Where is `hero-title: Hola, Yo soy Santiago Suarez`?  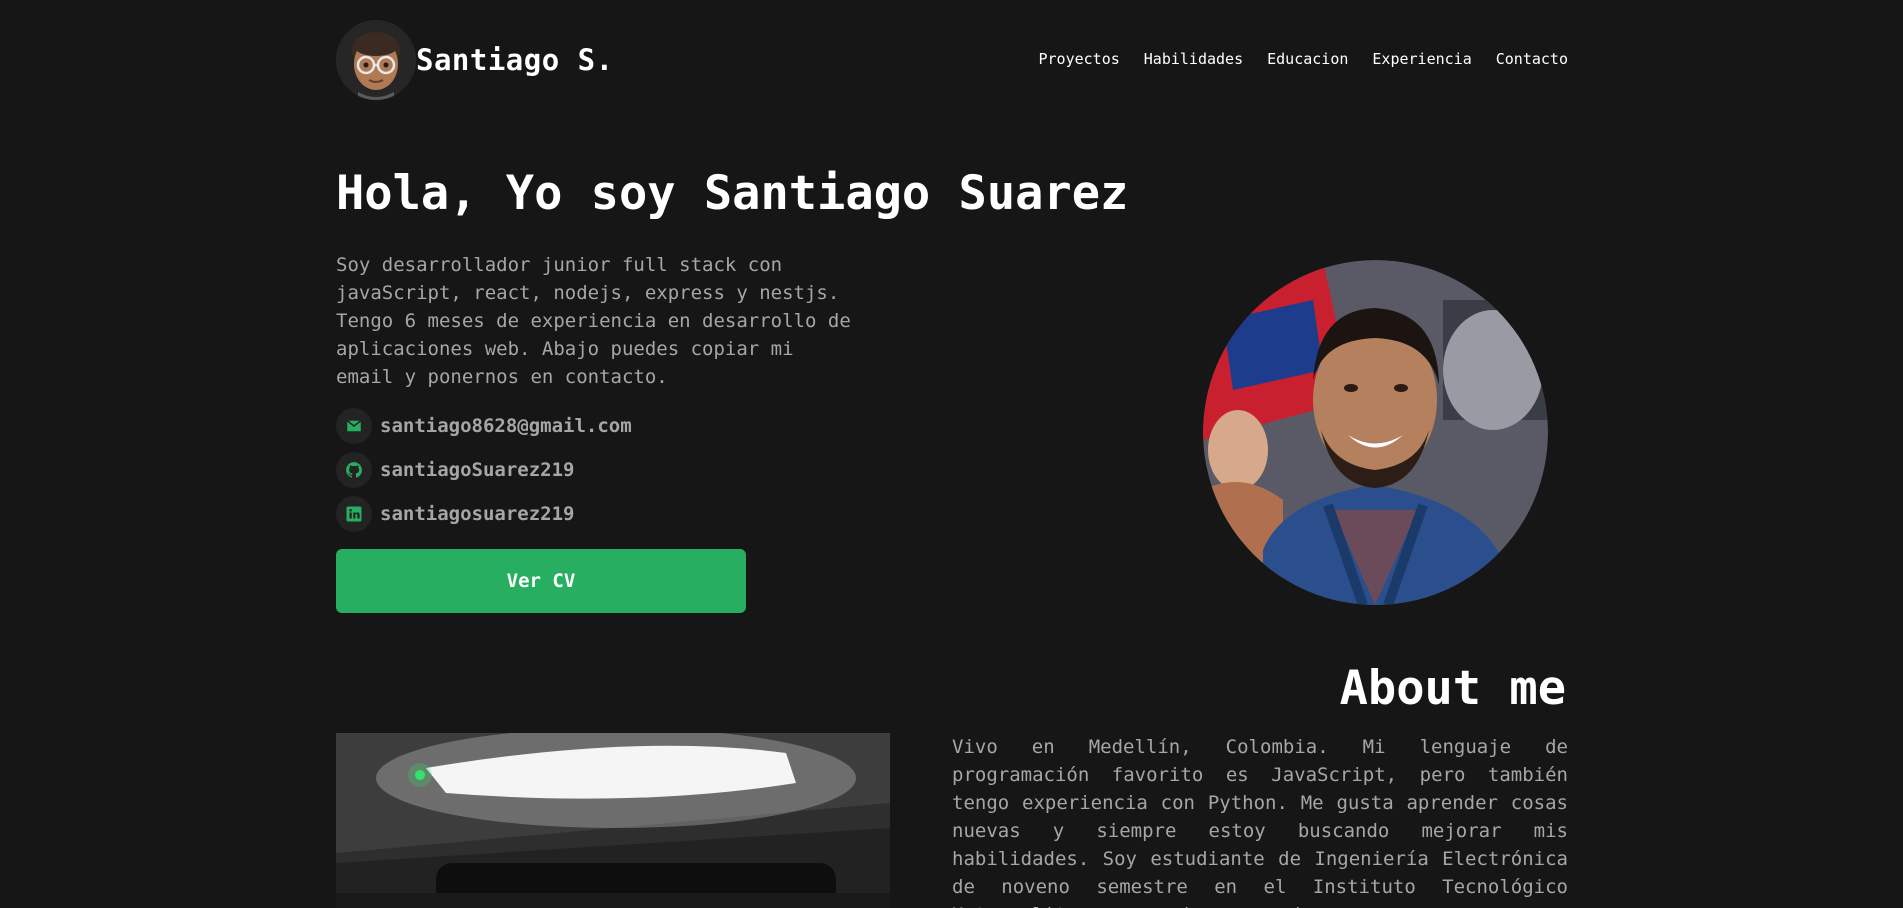
hero-title: Hola, Yo soy Santiago Suarez is located at coordinates (732, 193).